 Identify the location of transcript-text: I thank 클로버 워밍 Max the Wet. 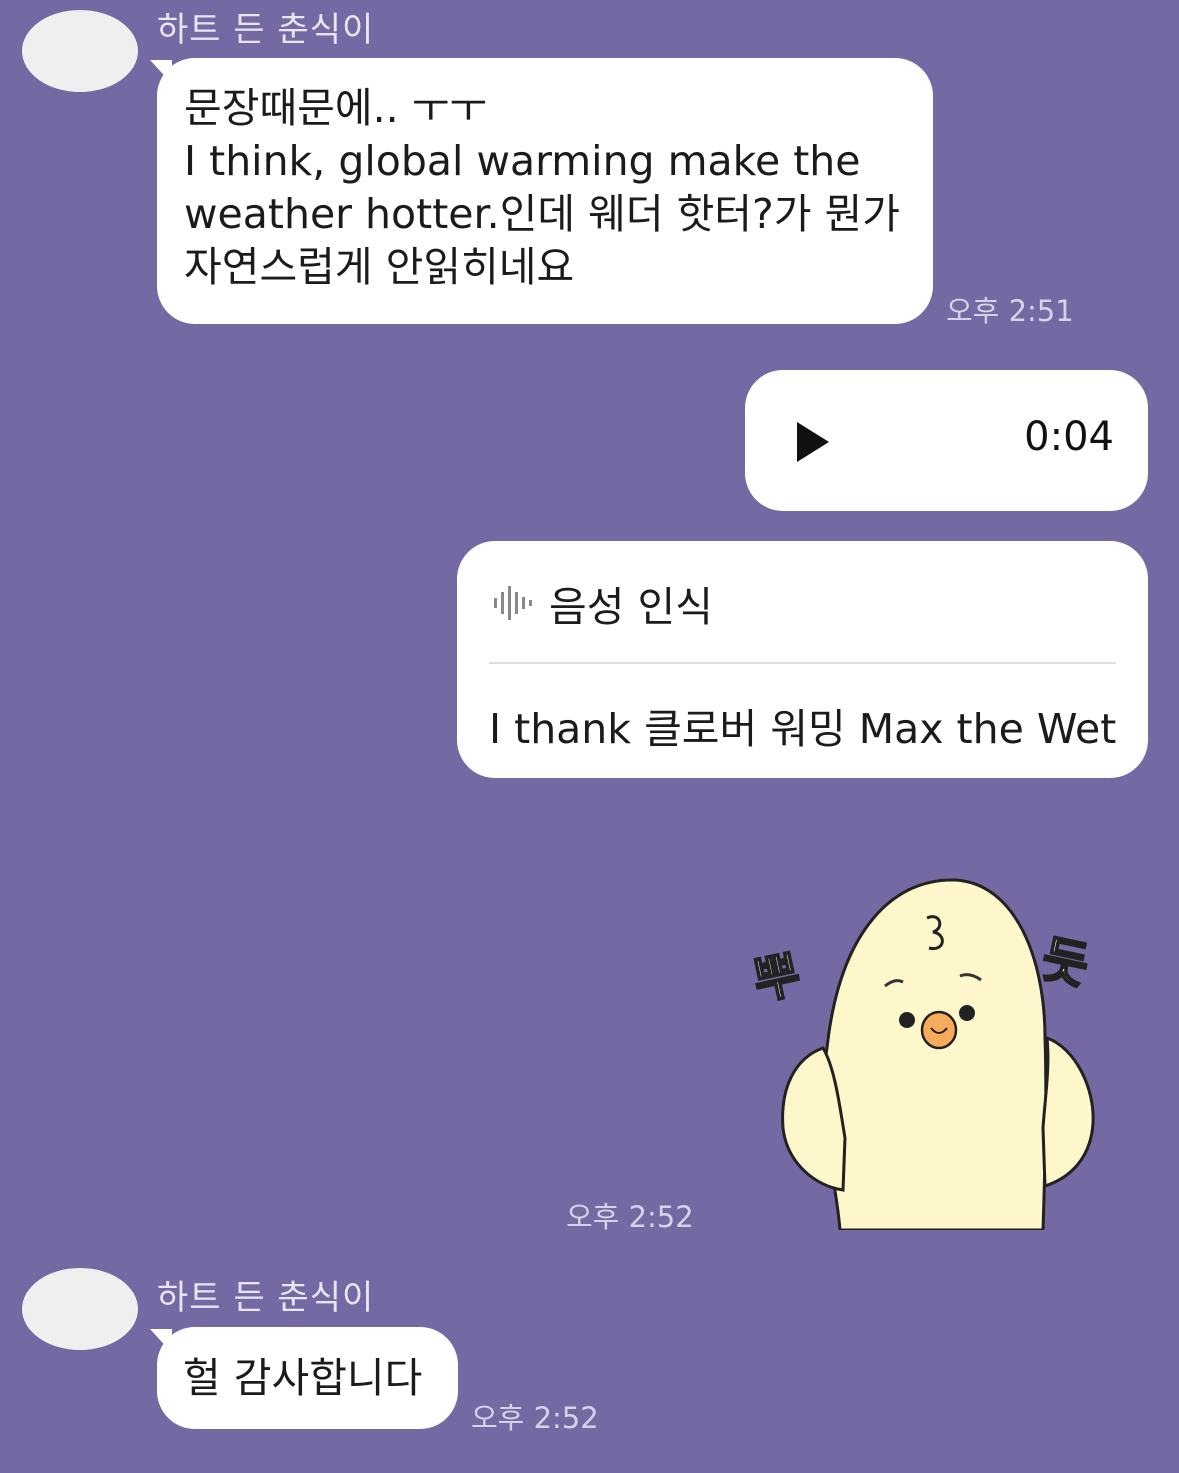
(803, 729).